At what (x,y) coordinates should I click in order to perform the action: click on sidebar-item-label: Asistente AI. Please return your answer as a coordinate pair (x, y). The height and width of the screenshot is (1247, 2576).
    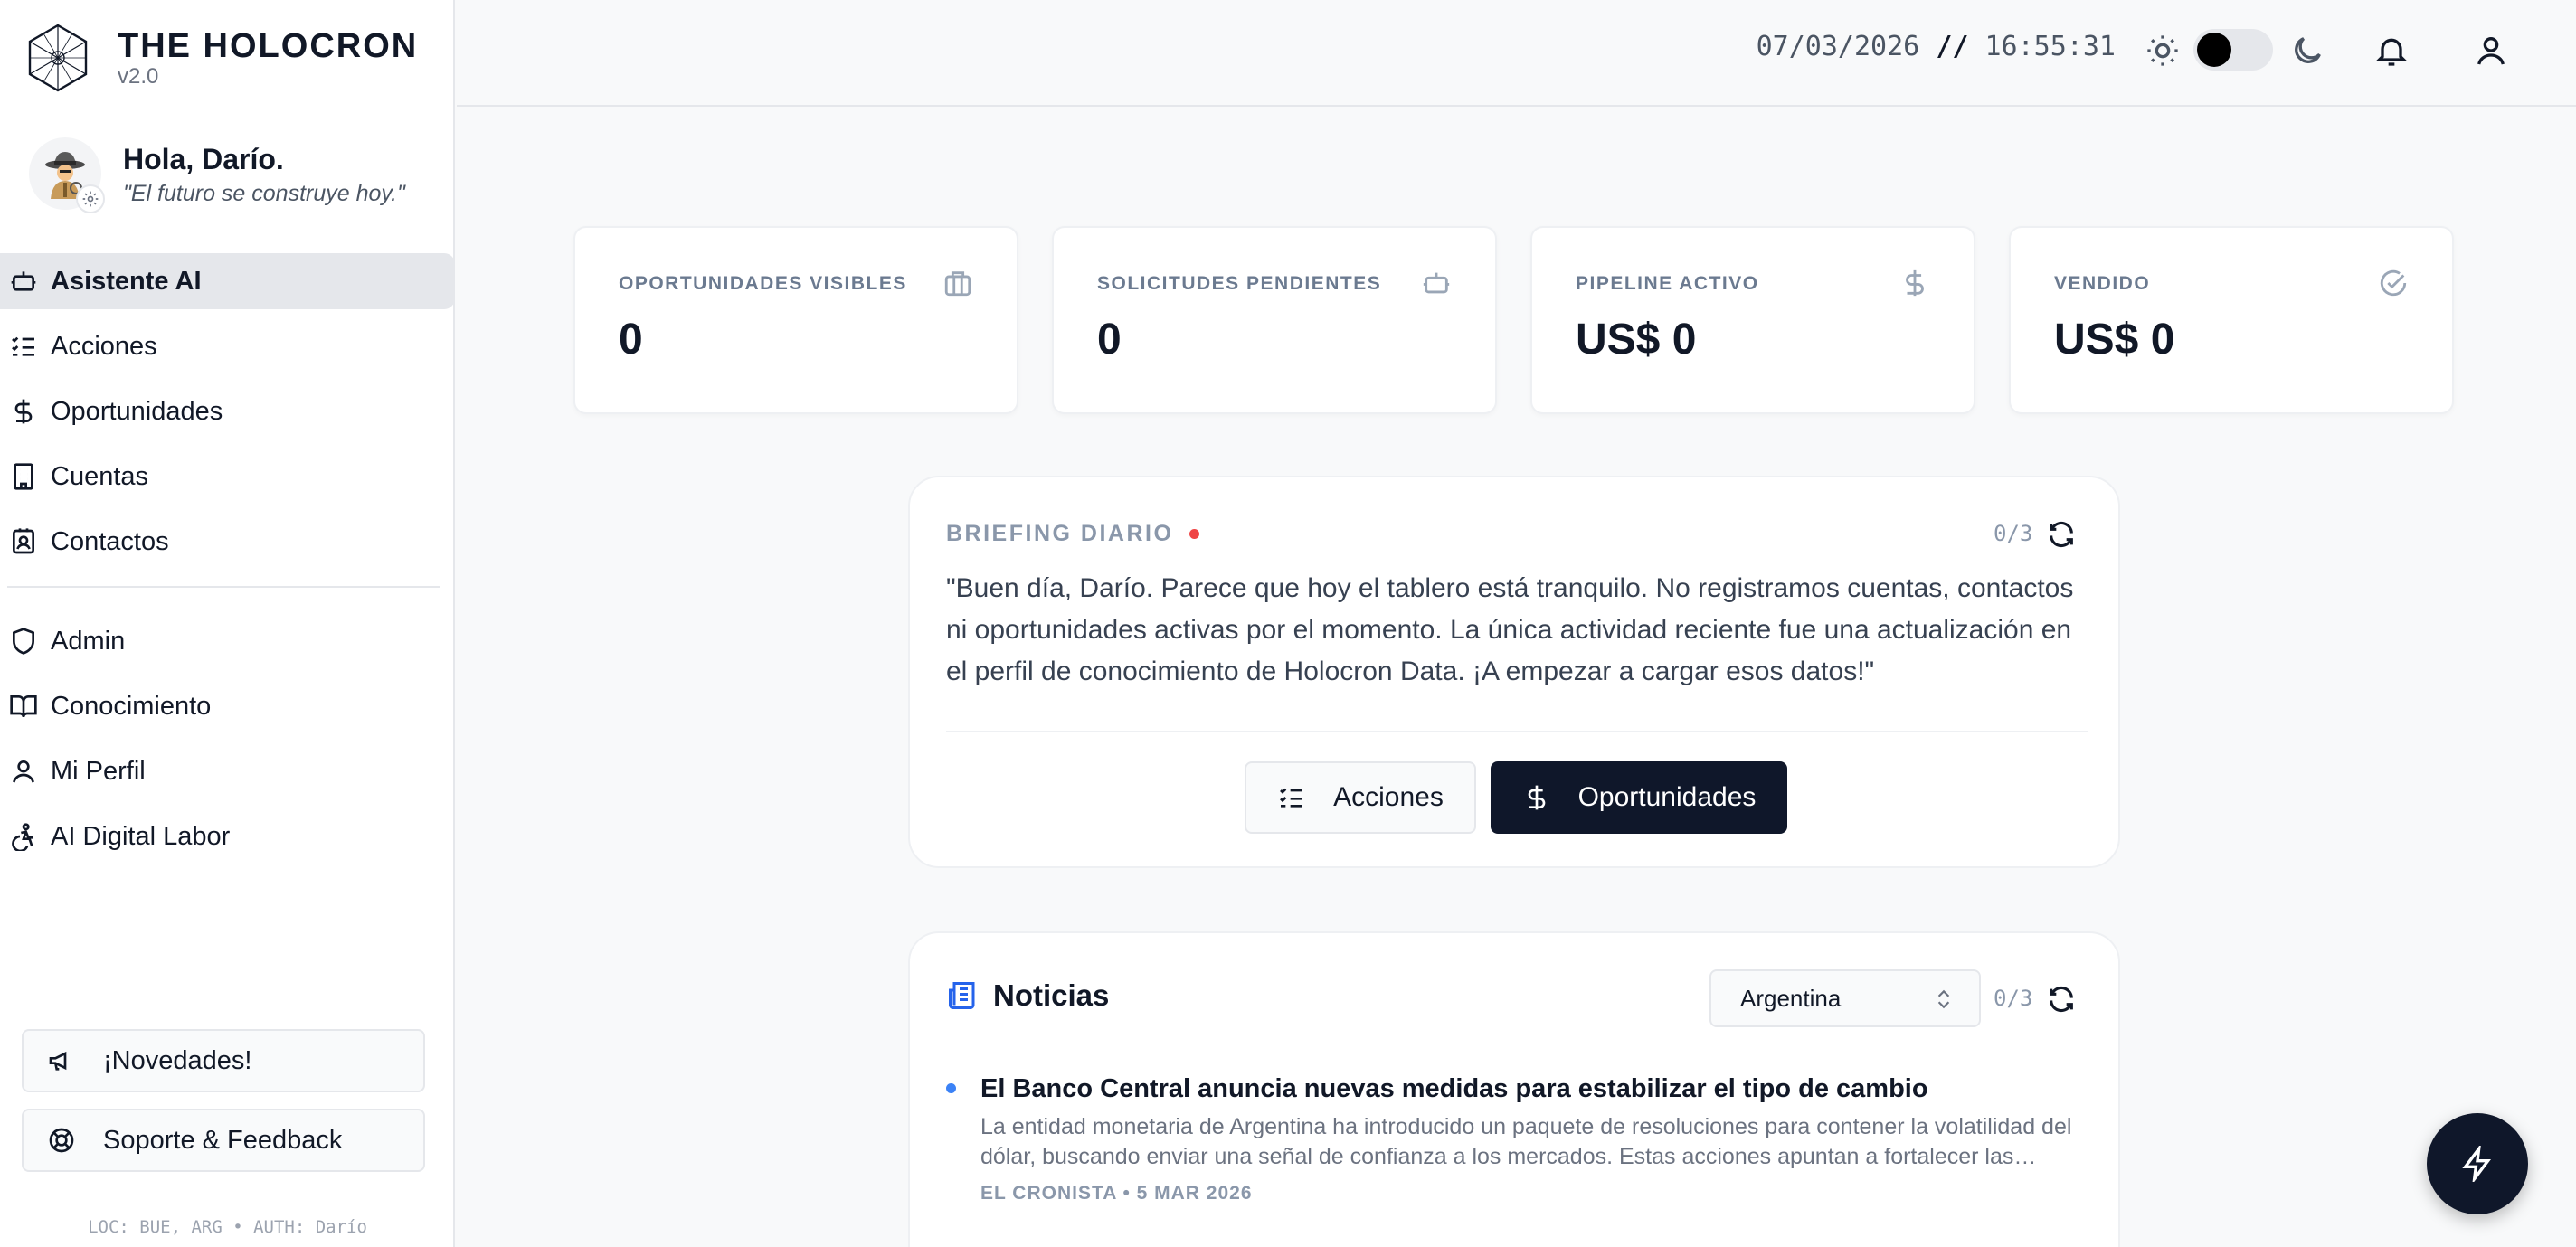
    Looking at the image, I should click on (126, 281).